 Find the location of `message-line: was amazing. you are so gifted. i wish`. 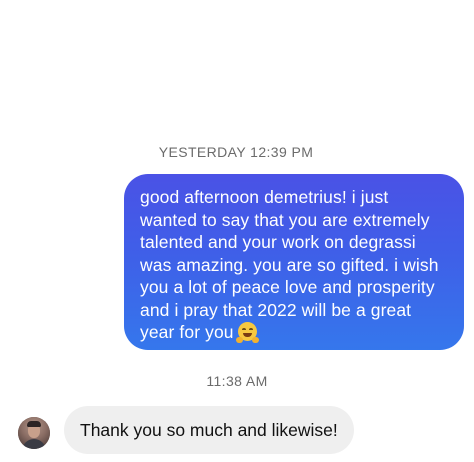

message-line: was amazing. you are so gifted. i wish is located at coordinates (289, 264).